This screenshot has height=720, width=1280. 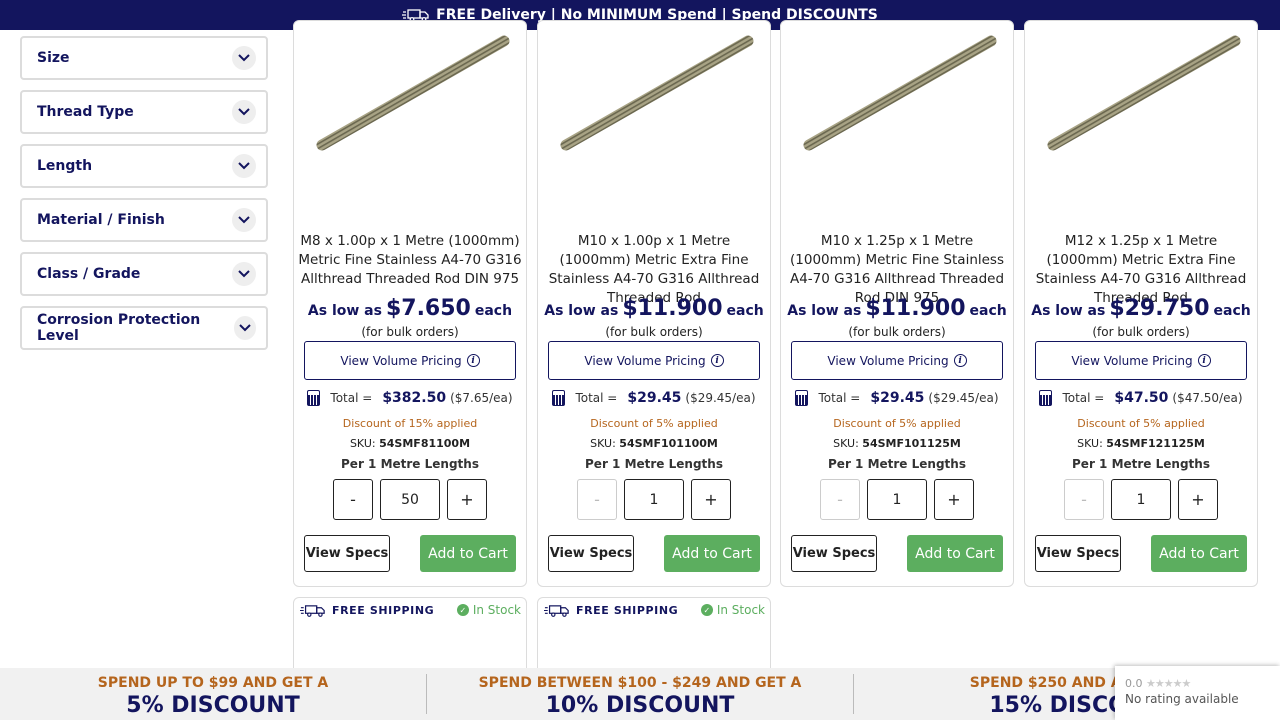 What do you see at coordinates (144, 166) in the screenshot?
I see `filter-length: Length` at bounding box center [144, 166].